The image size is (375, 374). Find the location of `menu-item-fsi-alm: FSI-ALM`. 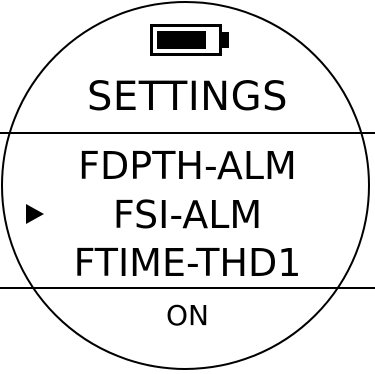

menu-item-fsi-alm: FSI-ALM is located at coordinates (187, 215).